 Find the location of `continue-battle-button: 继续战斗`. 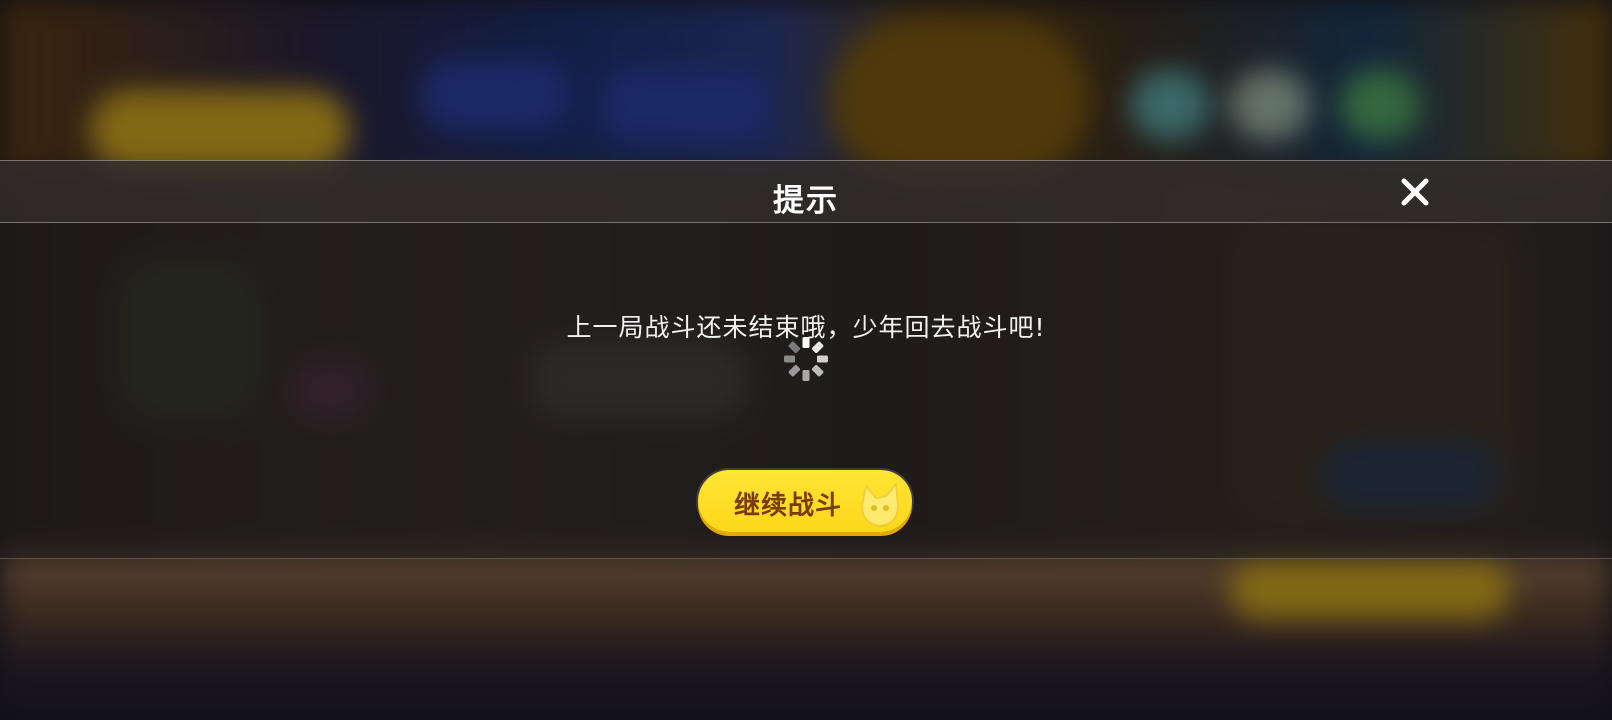

continue-battle-button: 继续战斗 is located at coordinates (805, 501).